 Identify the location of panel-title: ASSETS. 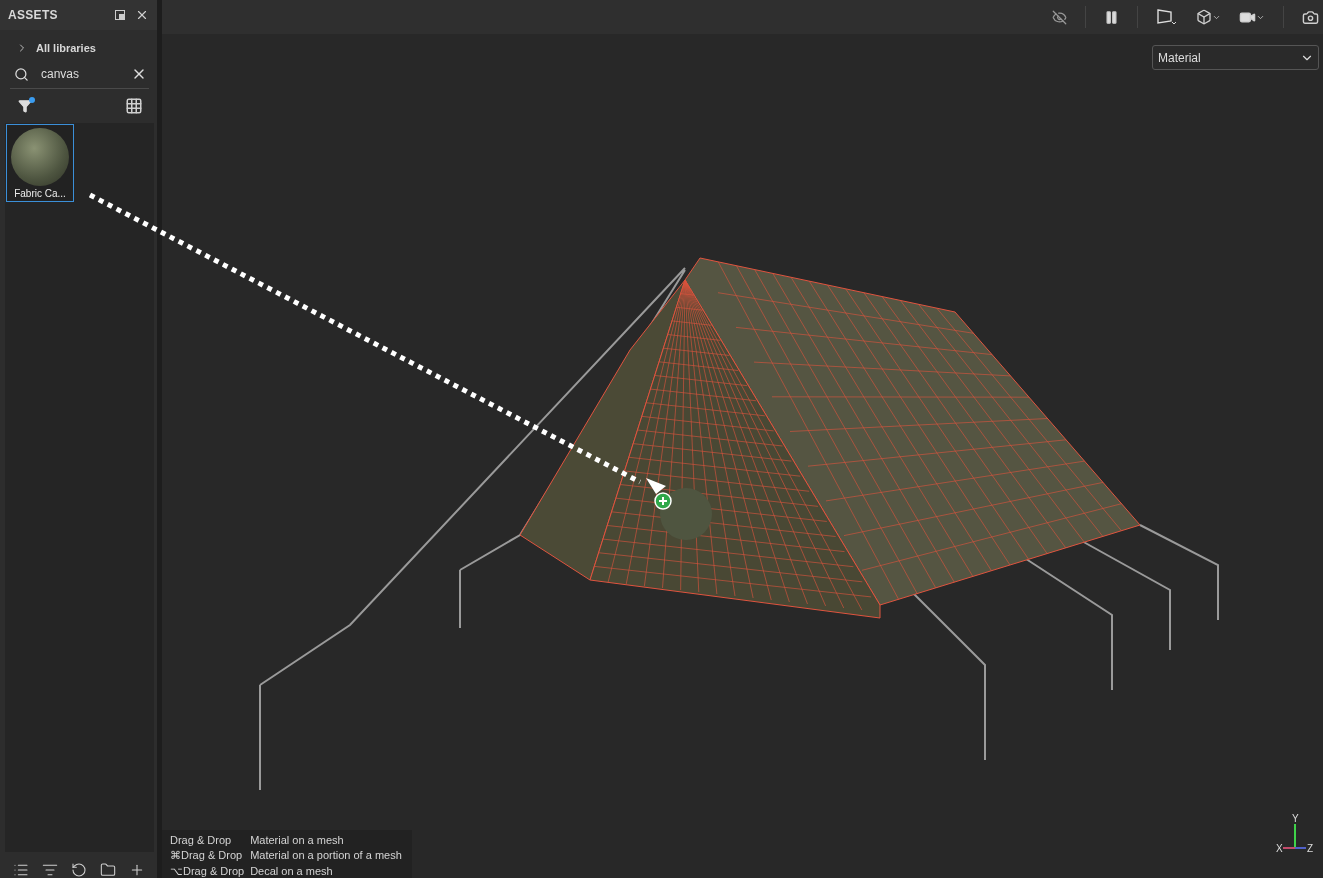
(33, 15).